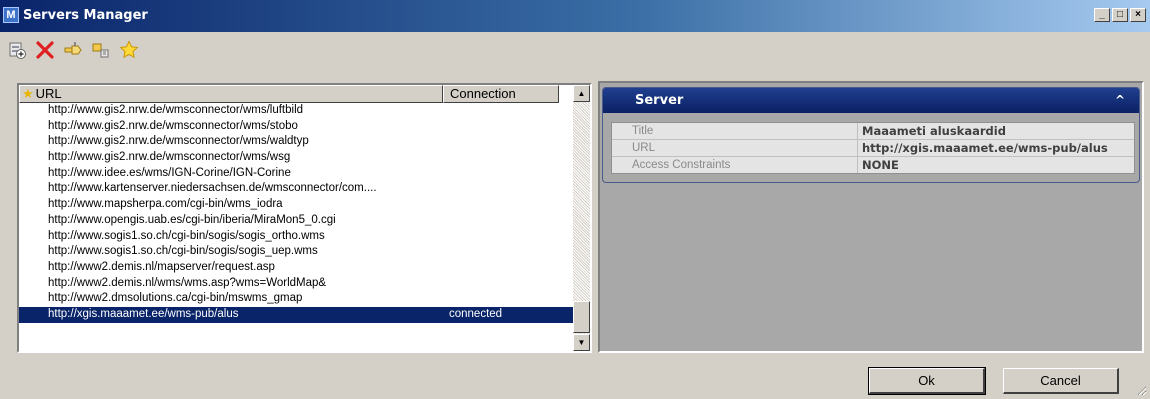  Describe the element at coordinates (1061, 381) in the screenshot. I see `cancel-button: Cancel` at that location.